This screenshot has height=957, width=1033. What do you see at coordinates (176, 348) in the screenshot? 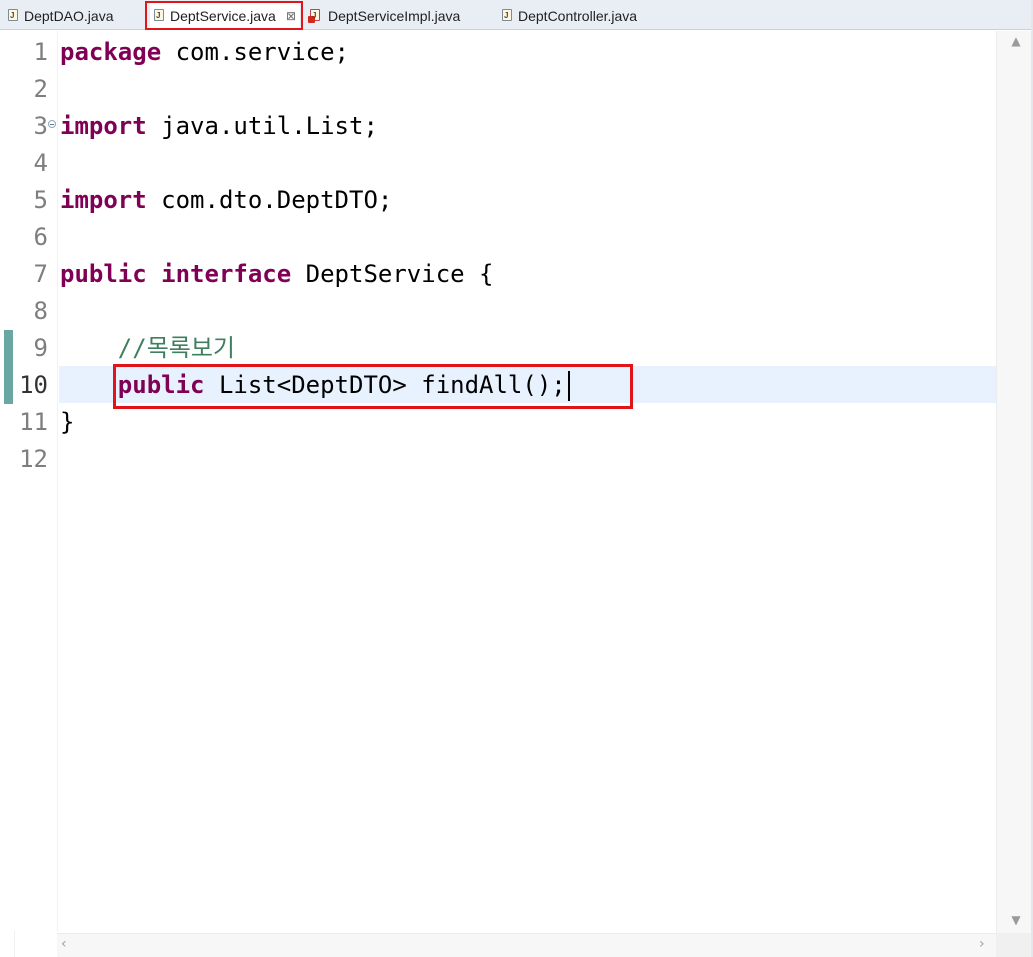
I see `comment-token: //목록보기` at bounding box center [176, 348].